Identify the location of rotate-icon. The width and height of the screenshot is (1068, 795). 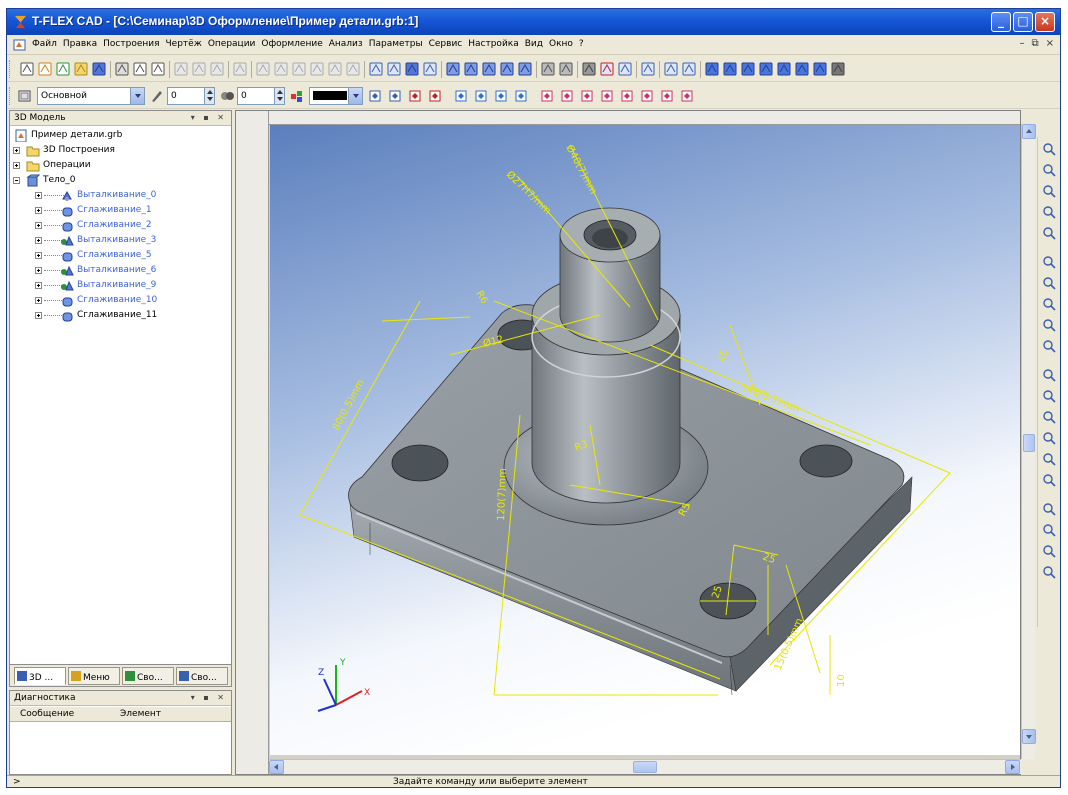
(1049, 149).